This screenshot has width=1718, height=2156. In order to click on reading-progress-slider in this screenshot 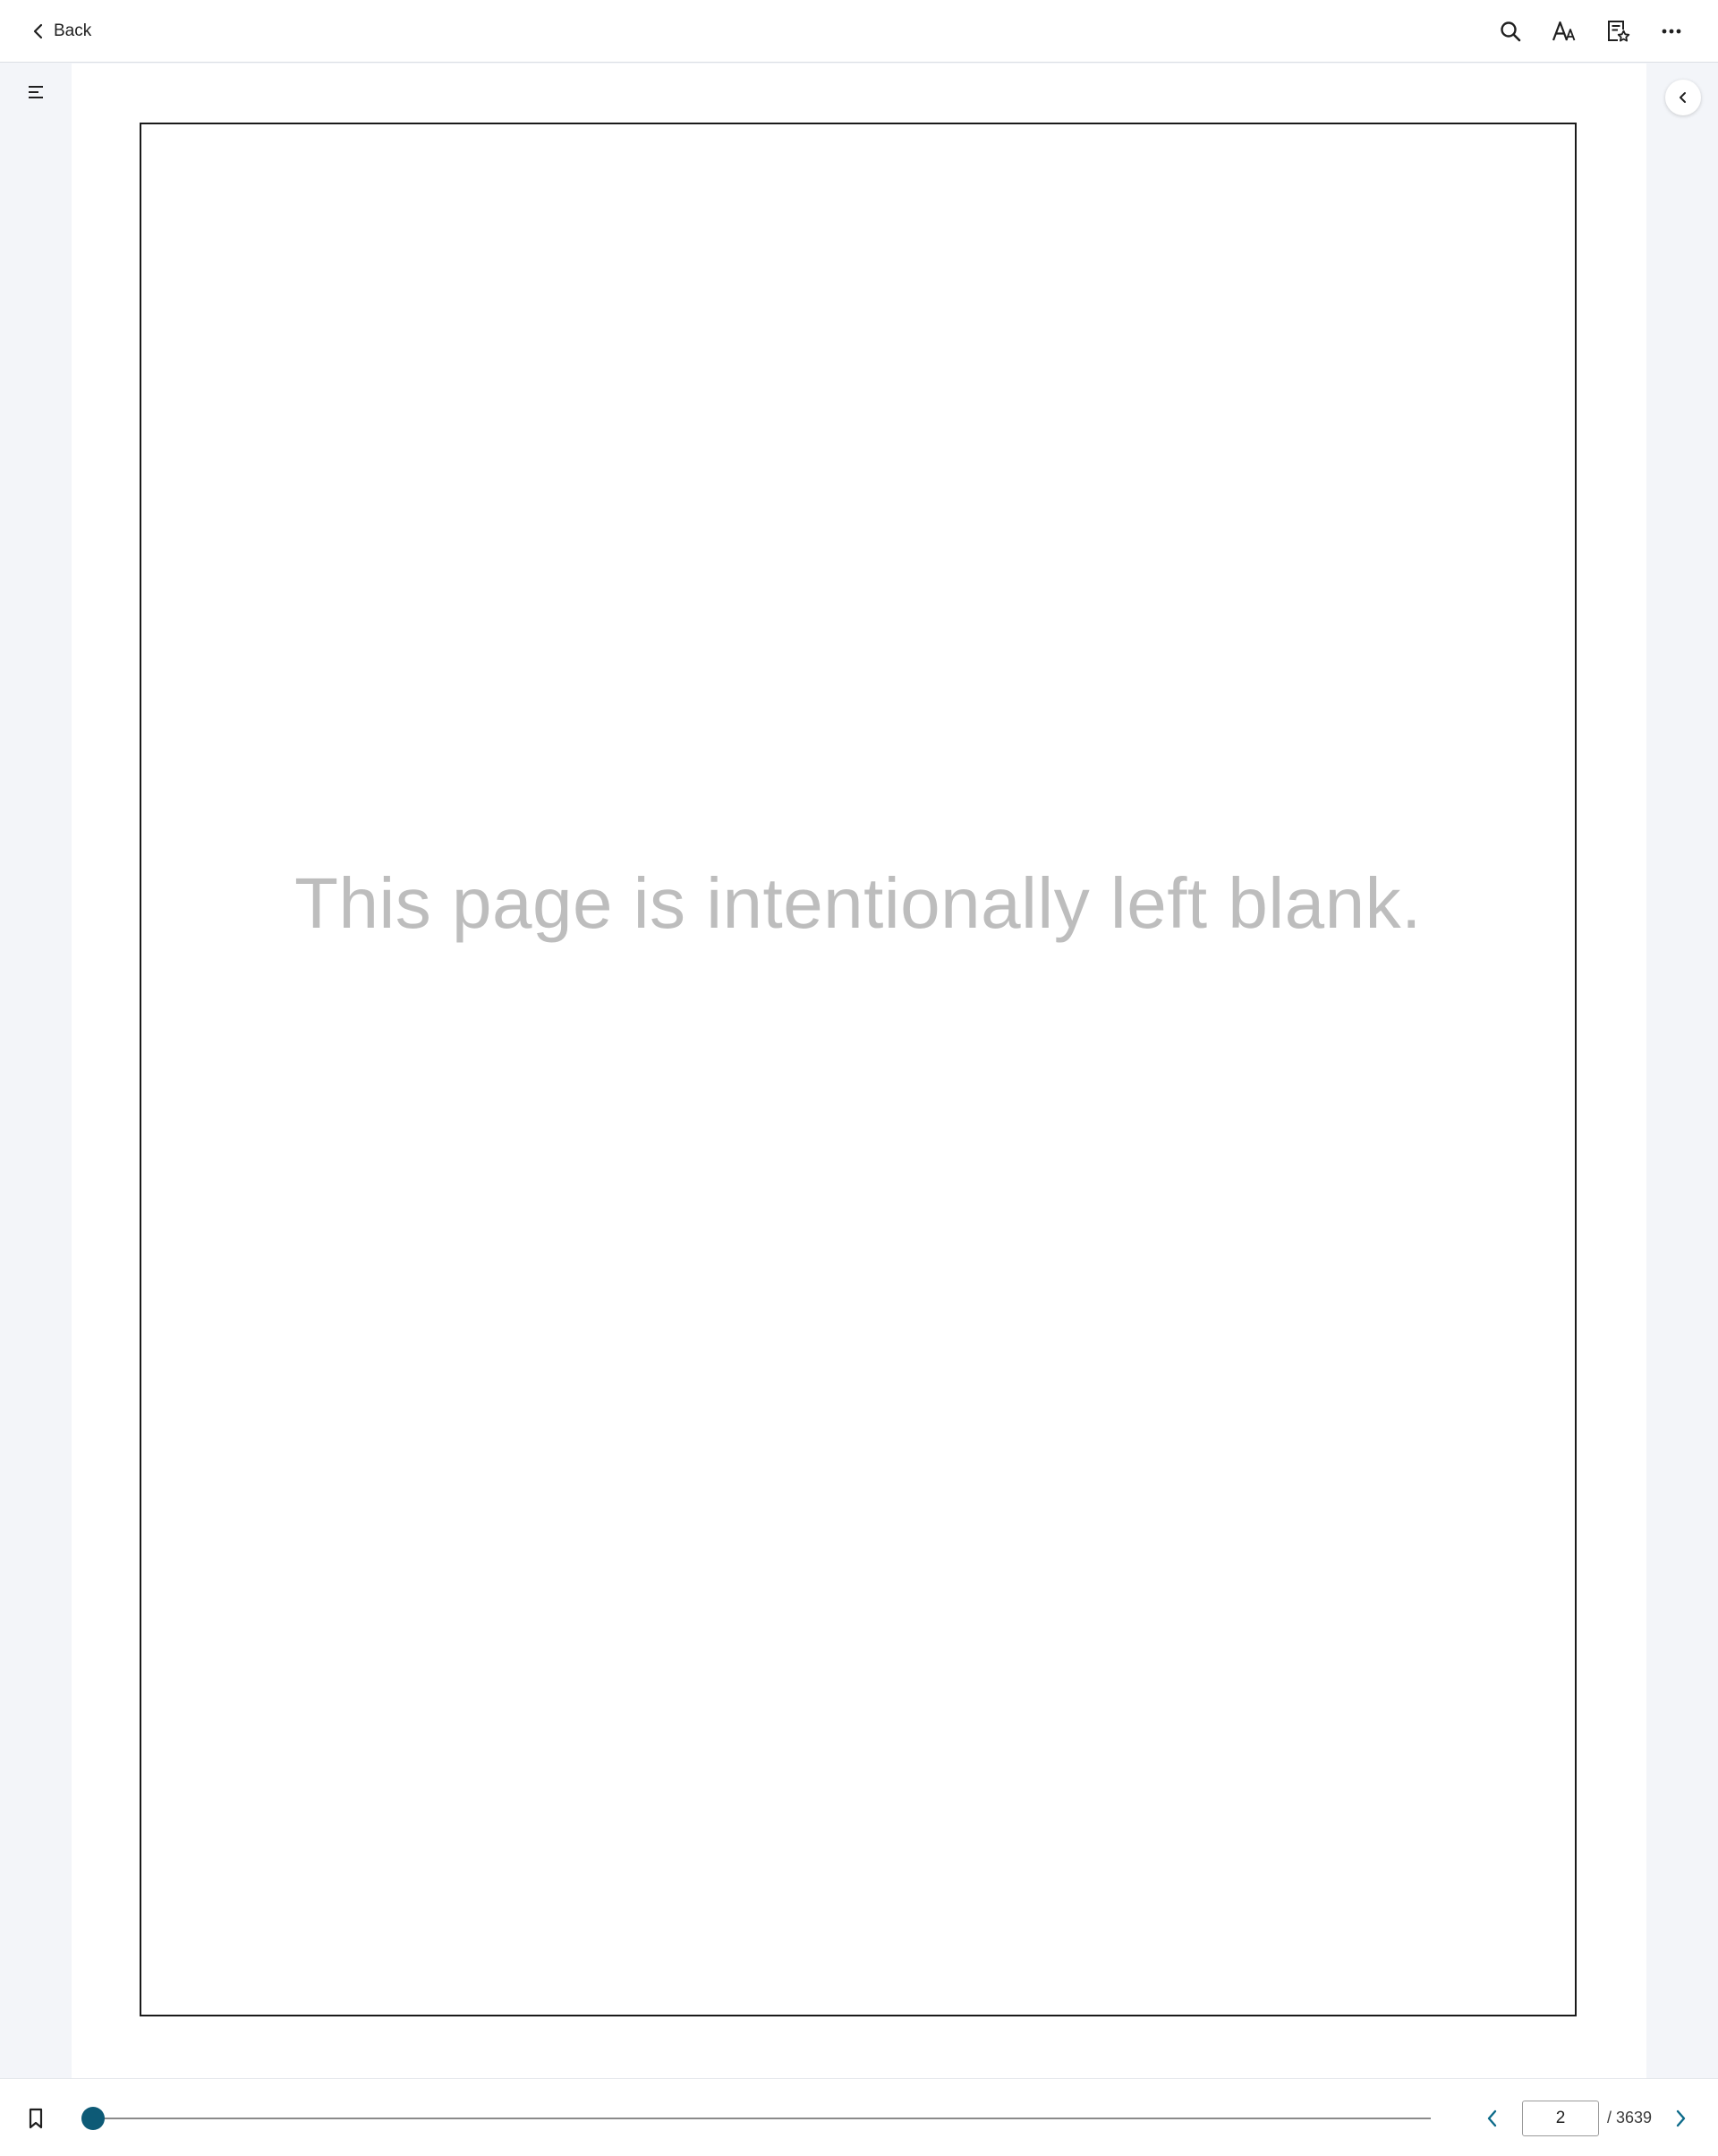, I will do `click(762, 2118)`.